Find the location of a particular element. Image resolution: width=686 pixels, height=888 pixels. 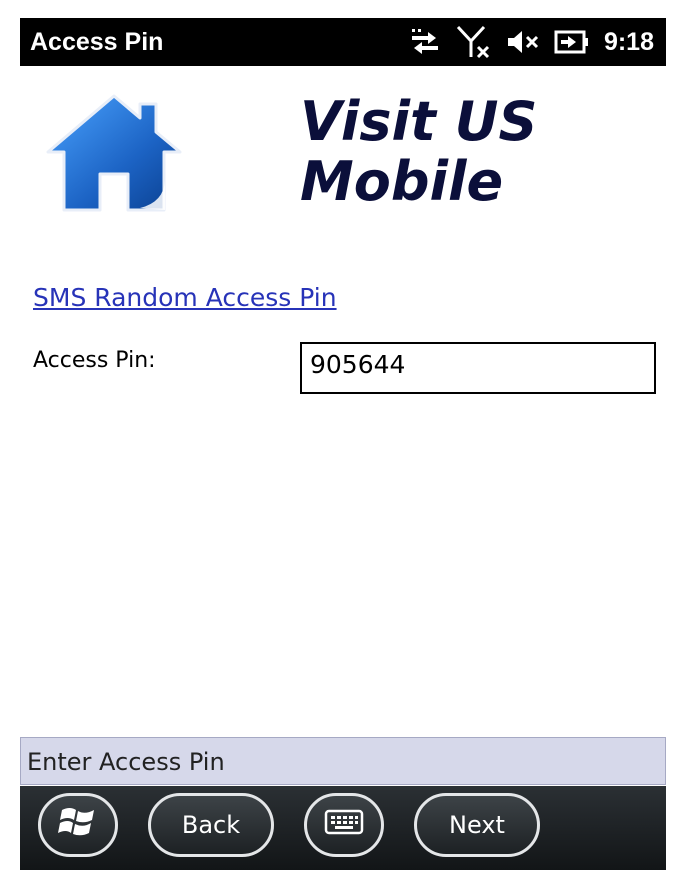

windows-logo-icon is located at coordinates (78, 825).